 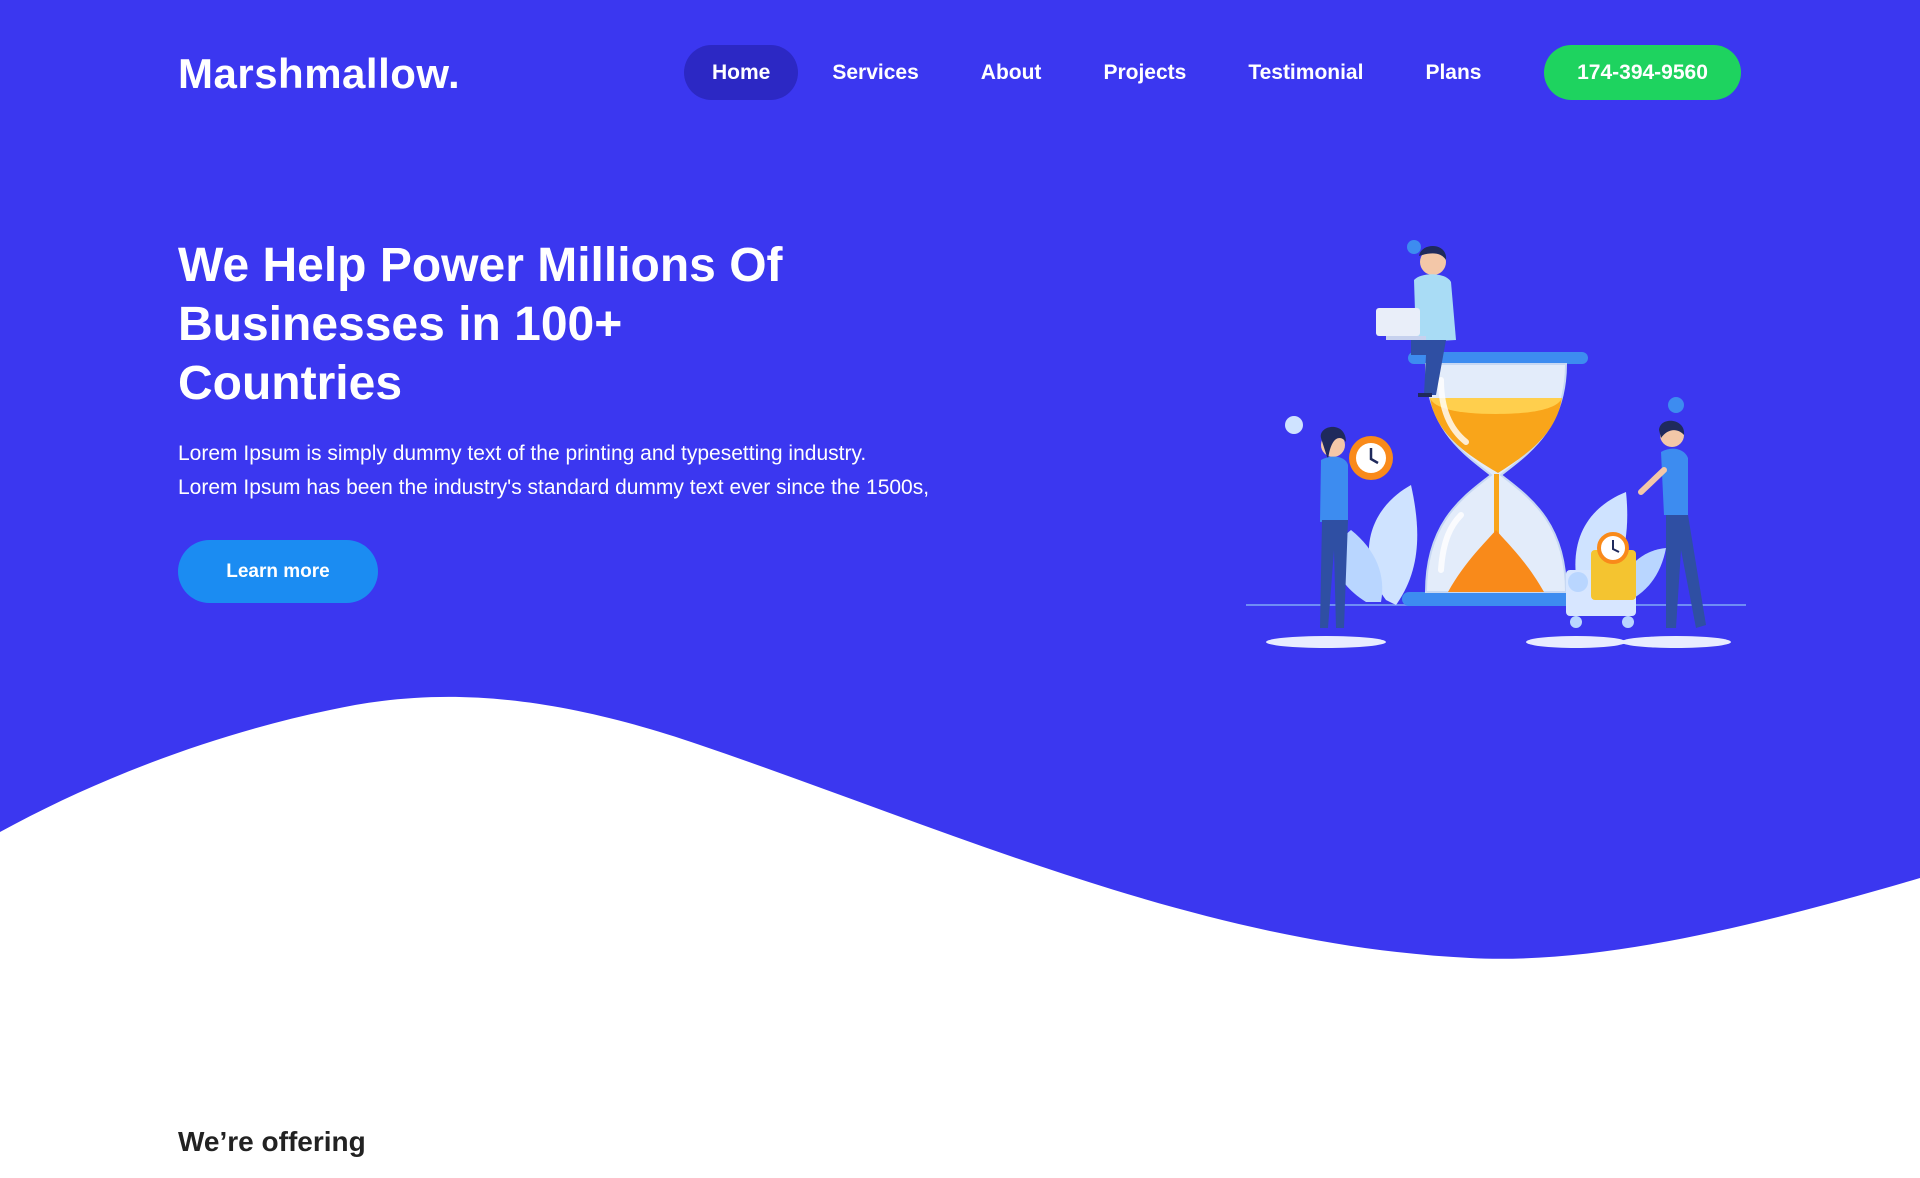 What do you see at coordinates (272, 1141) in the screenshot?
I see `offering-heading: We’re offering` at bounding box center [272, 1141].